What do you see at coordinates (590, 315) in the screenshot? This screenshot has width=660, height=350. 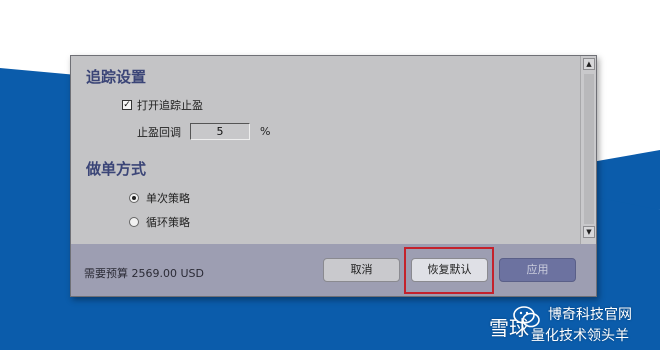 I see `watermark-name: 博奇科技官网` at bounding box center [590, 315].